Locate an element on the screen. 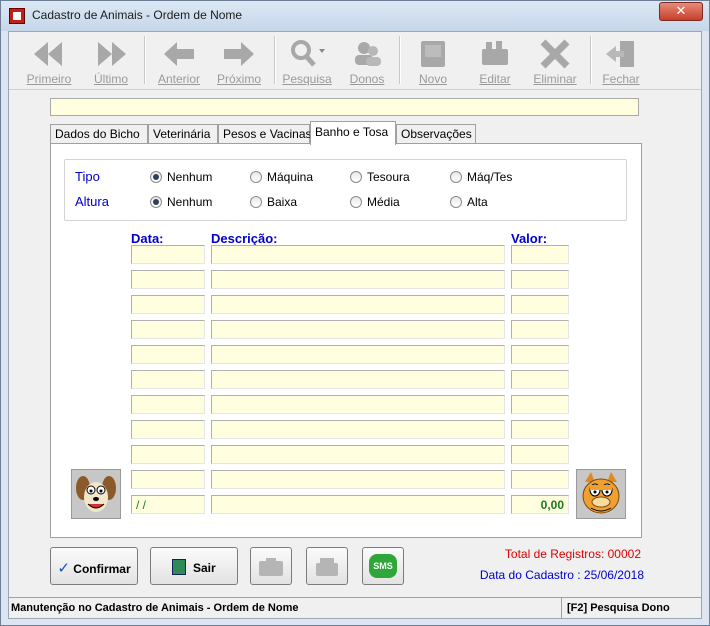 This screenshot has height=626, width=710. tab-dados-do-bicho: Dados do Bicho is located at coordinates (99, 134).